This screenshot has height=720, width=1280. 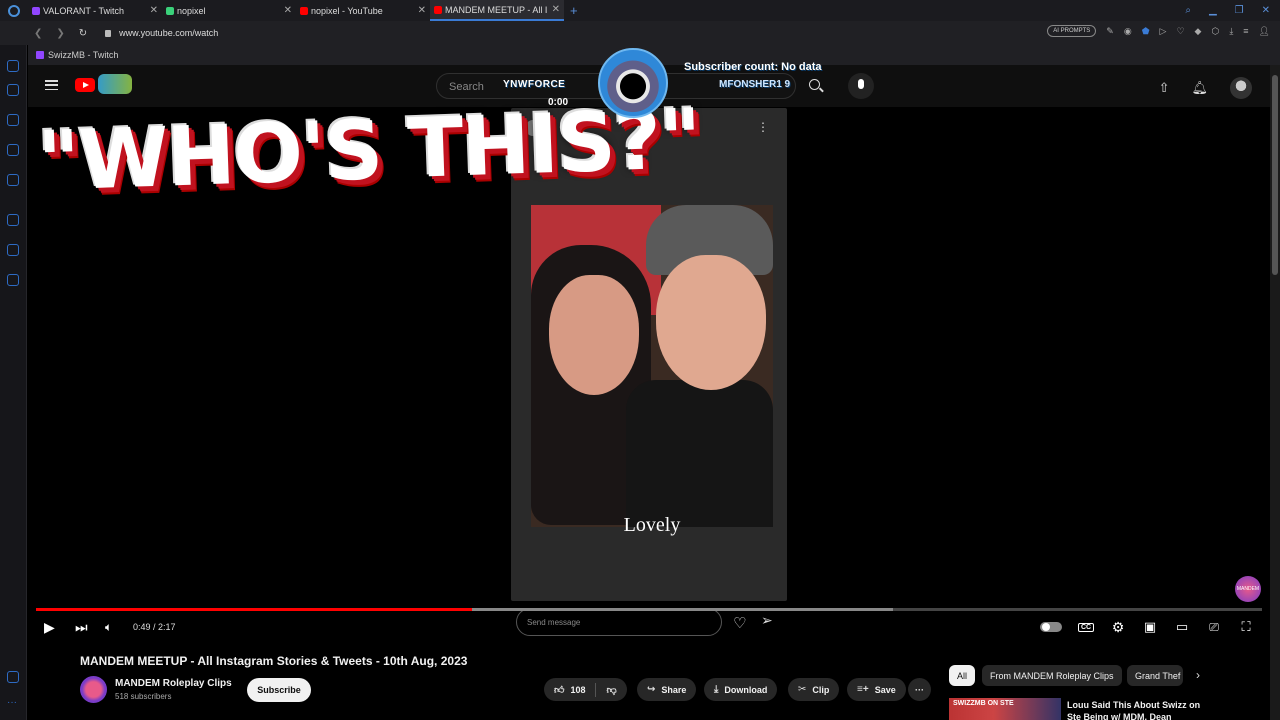 I want to click on theater-button: ▭, so click(x=1182, y=627).